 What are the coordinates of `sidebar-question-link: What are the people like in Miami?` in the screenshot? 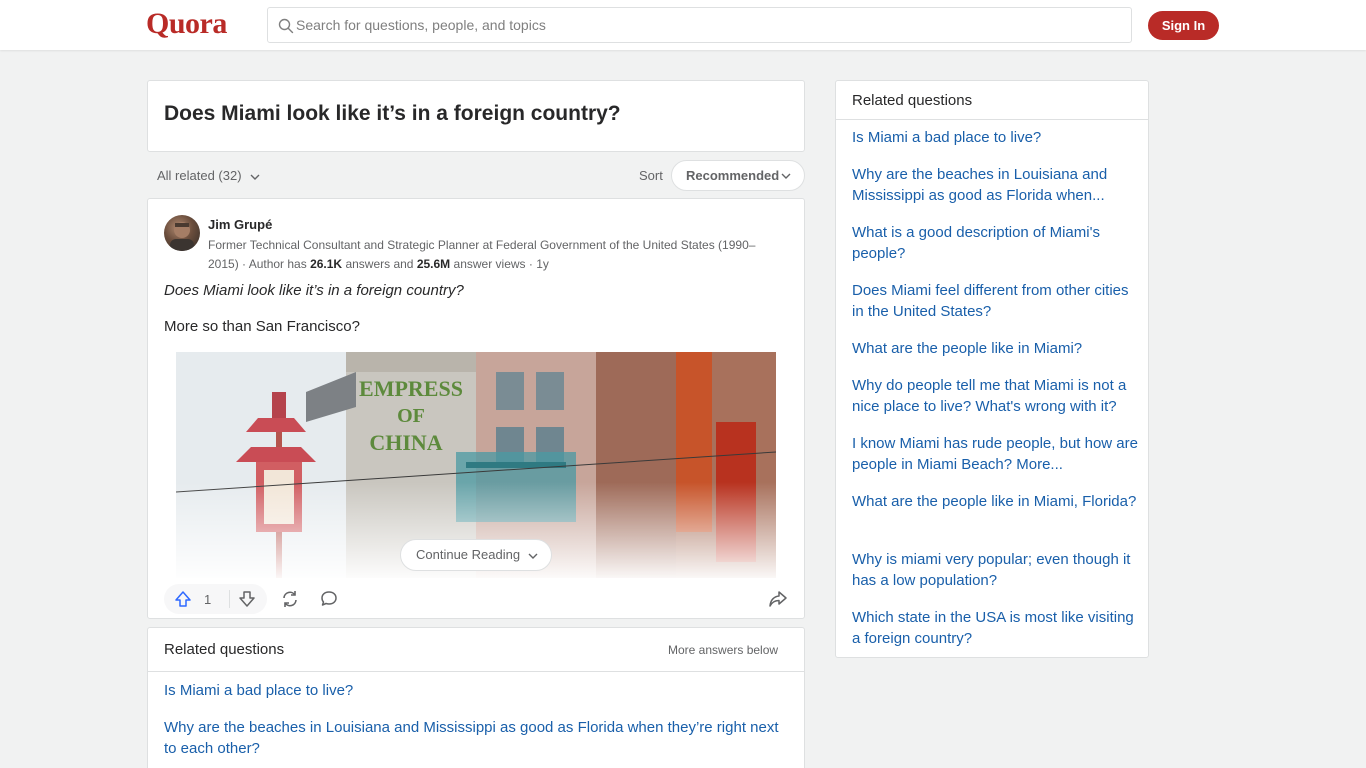 It's located at (997, 348).